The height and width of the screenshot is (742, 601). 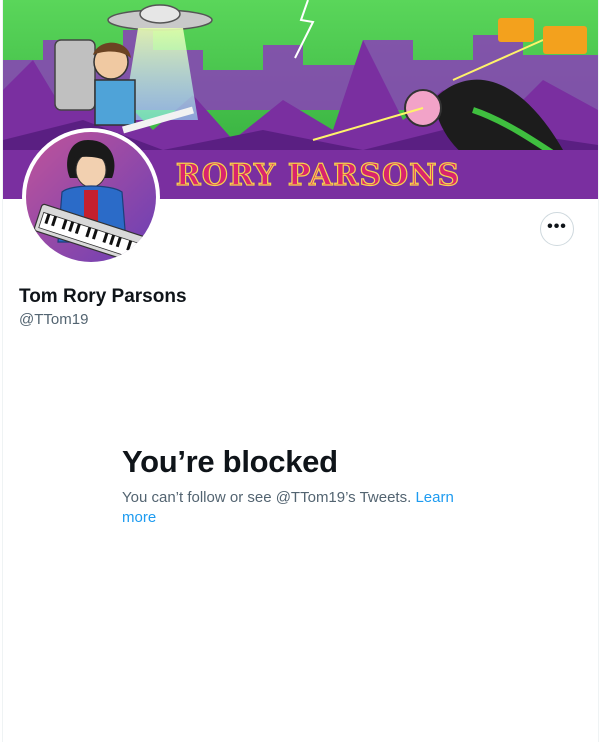 I want to click on banner-title: RORY PARSONS, so click(x=318, y=175).